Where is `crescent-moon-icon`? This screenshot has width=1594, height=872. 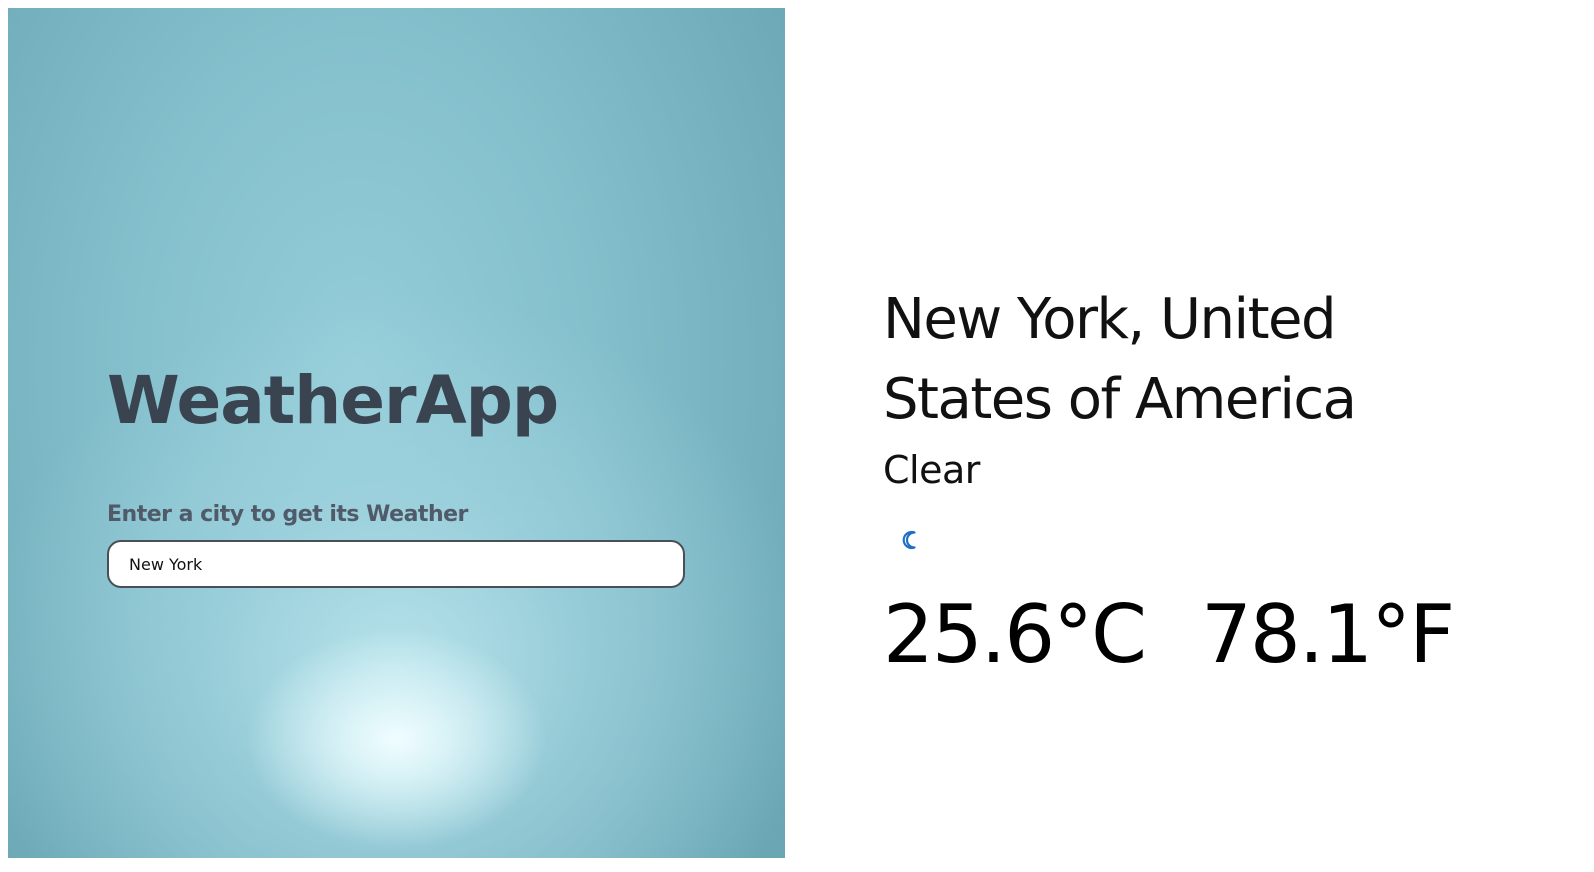 crescent-moon-icon is located at coordinates (911, 540).